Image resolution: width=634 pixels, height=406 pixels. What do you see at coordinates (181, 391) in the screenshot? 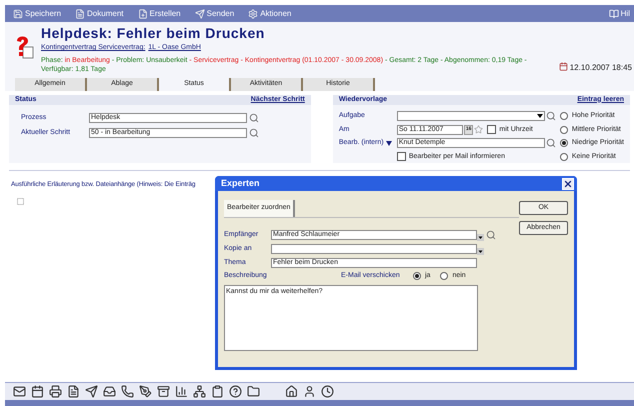
I see `bar-chart-icon` at bounding box center [181, 391].